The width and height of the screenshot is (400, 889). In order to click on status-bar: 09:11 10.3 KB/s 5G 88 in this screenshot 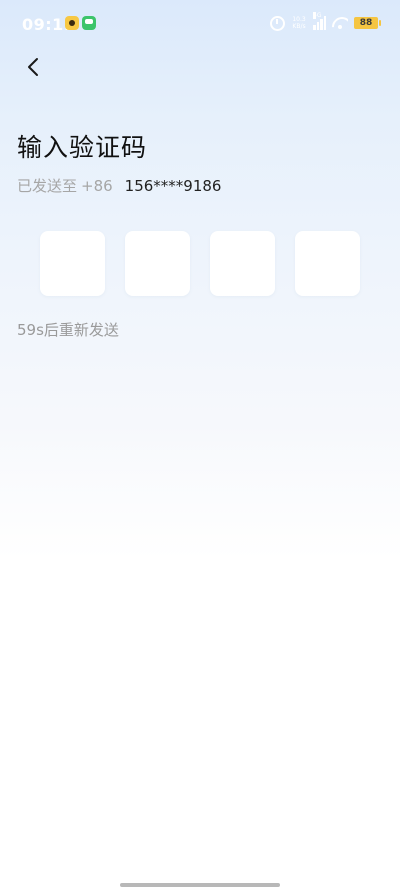, I will do `click(200, 24)`.